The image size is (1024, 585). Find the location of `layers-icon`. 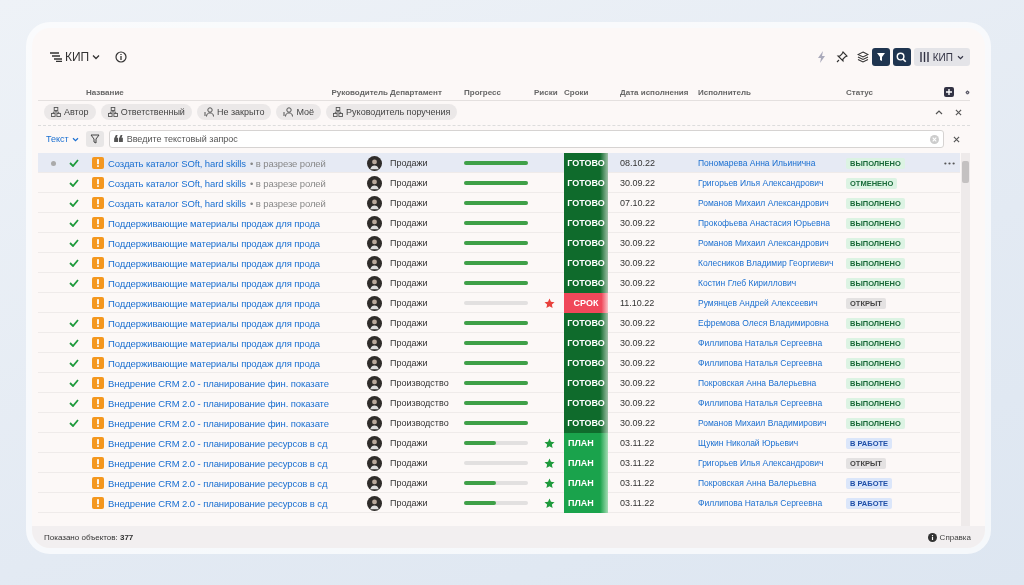

layers-icon is located at coordinates (862, 57).